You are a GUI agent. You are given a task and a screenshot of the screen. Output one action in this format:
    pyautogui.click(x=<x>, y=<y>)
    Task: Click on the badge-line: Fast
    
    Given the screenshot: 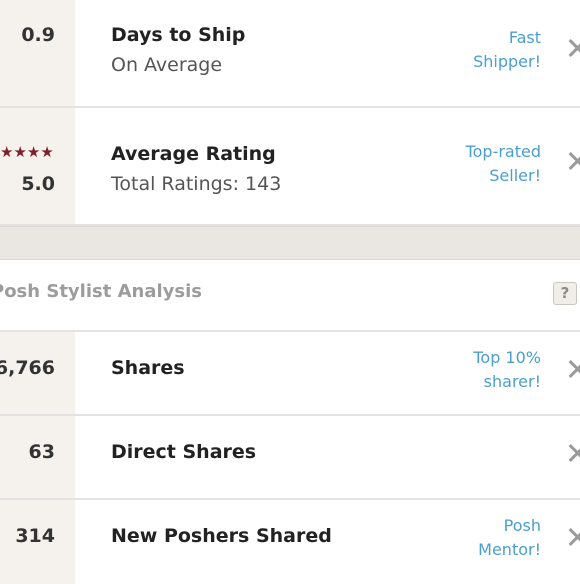 What is the action you would take?
    pyautogui.click(x=524, y=37)
    